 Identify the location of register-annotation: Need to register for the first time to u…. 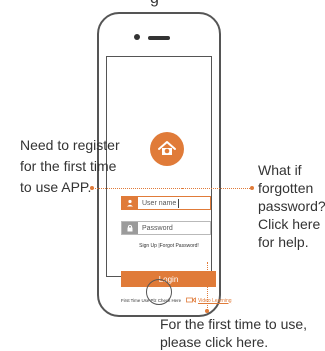
(70, 166).